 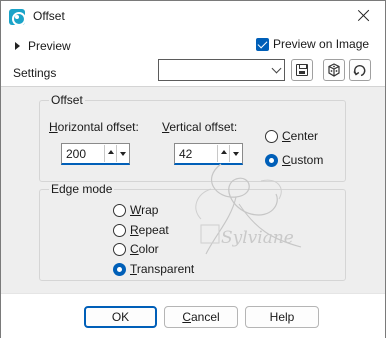 I want to click on checkbox-checked-icon, so click(x=262, y=44).